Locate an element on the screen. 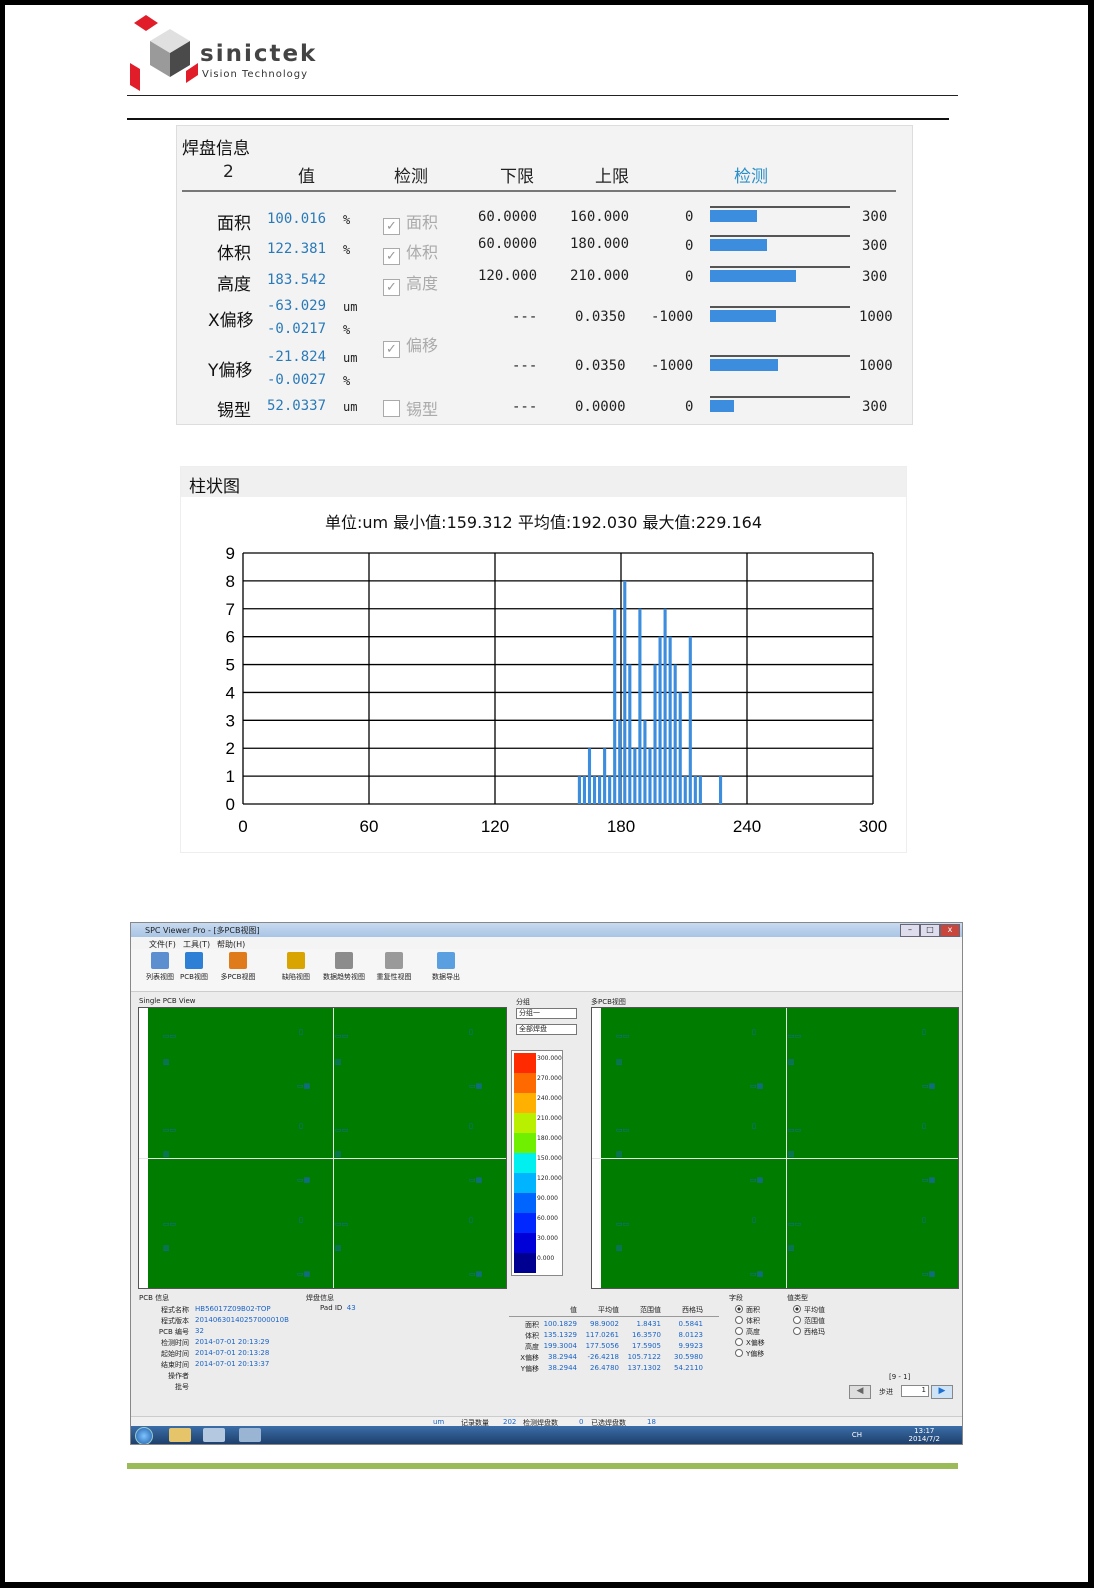 The image size is (1094, 1588). multi-pcb-view-button: 多PCB视图 is located at coordinates (238, 970).